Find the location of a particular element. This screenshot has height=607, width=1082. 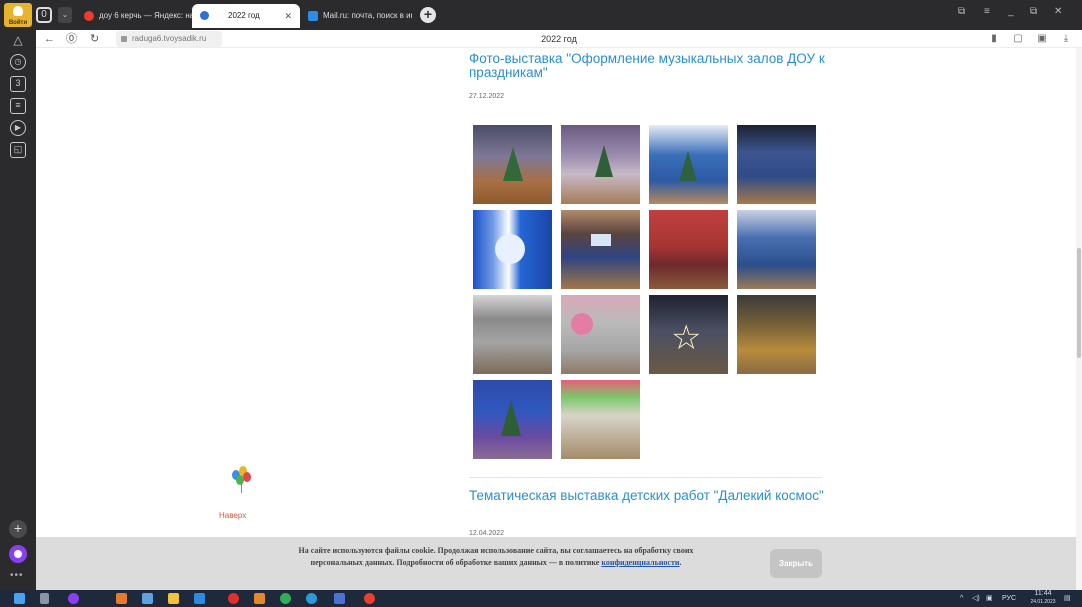

volume-icon: ◁) is located at coordinates (976, 598).